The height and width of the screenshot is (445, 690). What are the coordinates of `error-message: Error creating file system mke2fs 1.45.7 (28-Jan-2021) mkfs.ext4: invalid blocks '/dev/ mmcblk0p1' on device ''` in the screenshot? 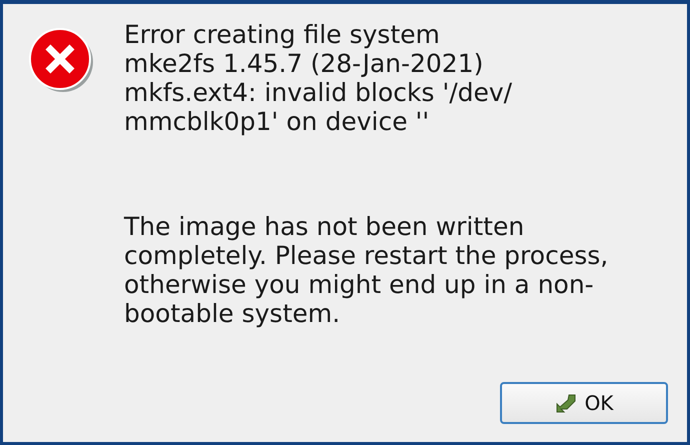 It's located at (319, 78).